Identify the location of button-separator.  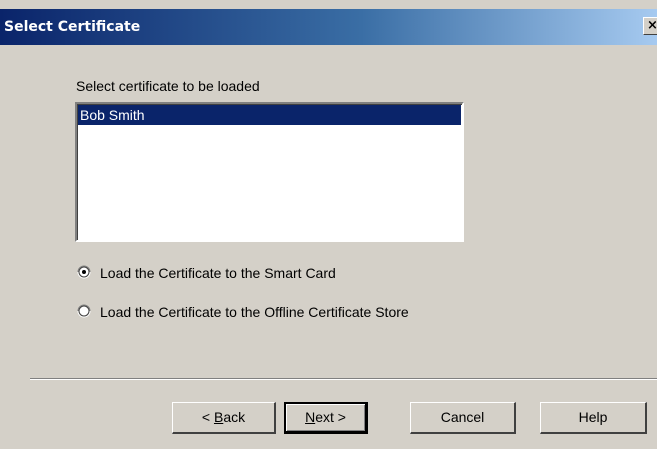
(343, 379).